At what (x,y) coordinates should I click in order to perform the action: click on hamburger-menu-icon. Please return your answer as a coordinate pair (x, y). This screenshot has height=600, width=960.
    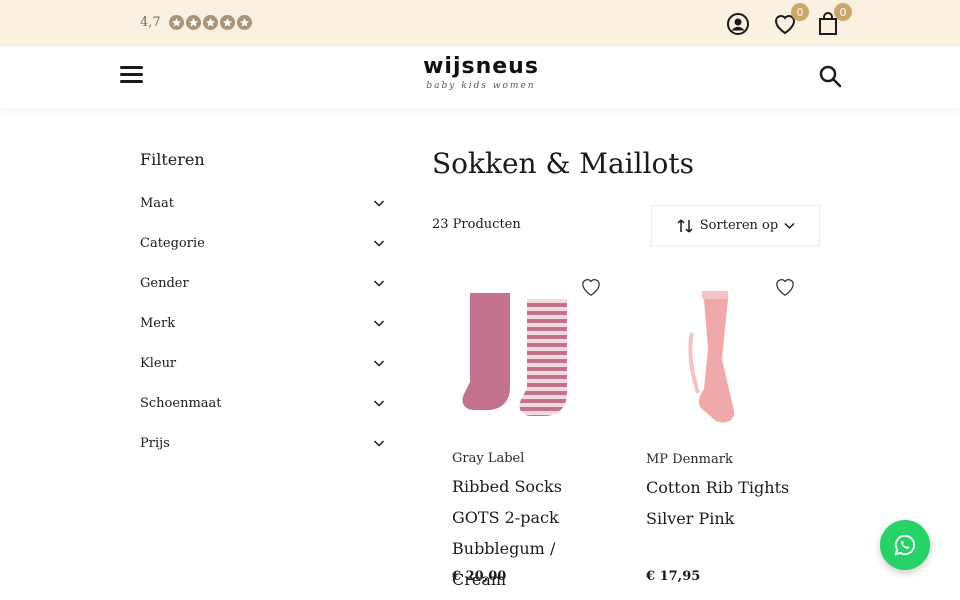
    Looking at the image, I should click on (132, 76).